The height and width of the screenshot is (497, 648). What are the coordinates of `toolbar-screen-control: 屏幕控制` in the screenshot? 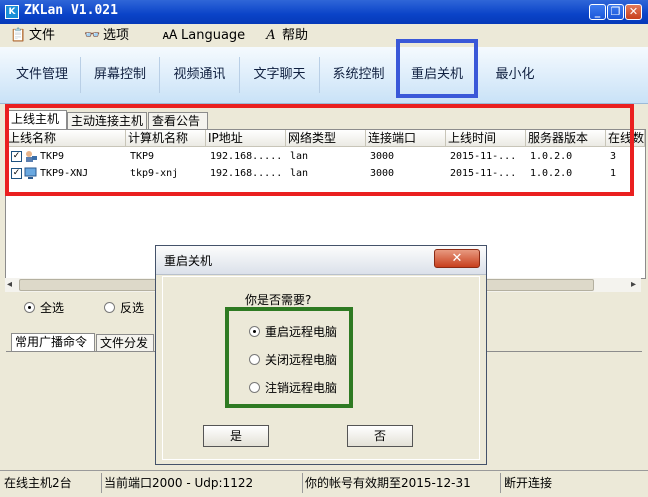 It's located at (120, 75).